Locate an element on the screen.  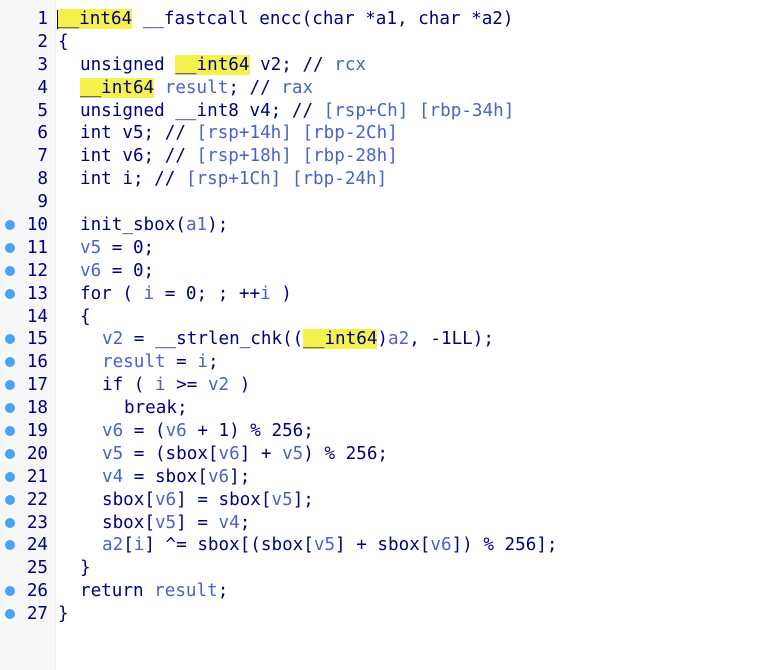
code-line: 15 v2 = __strlen_chk((__int64)a2, -1LL); is located at coordinates (387, 339).